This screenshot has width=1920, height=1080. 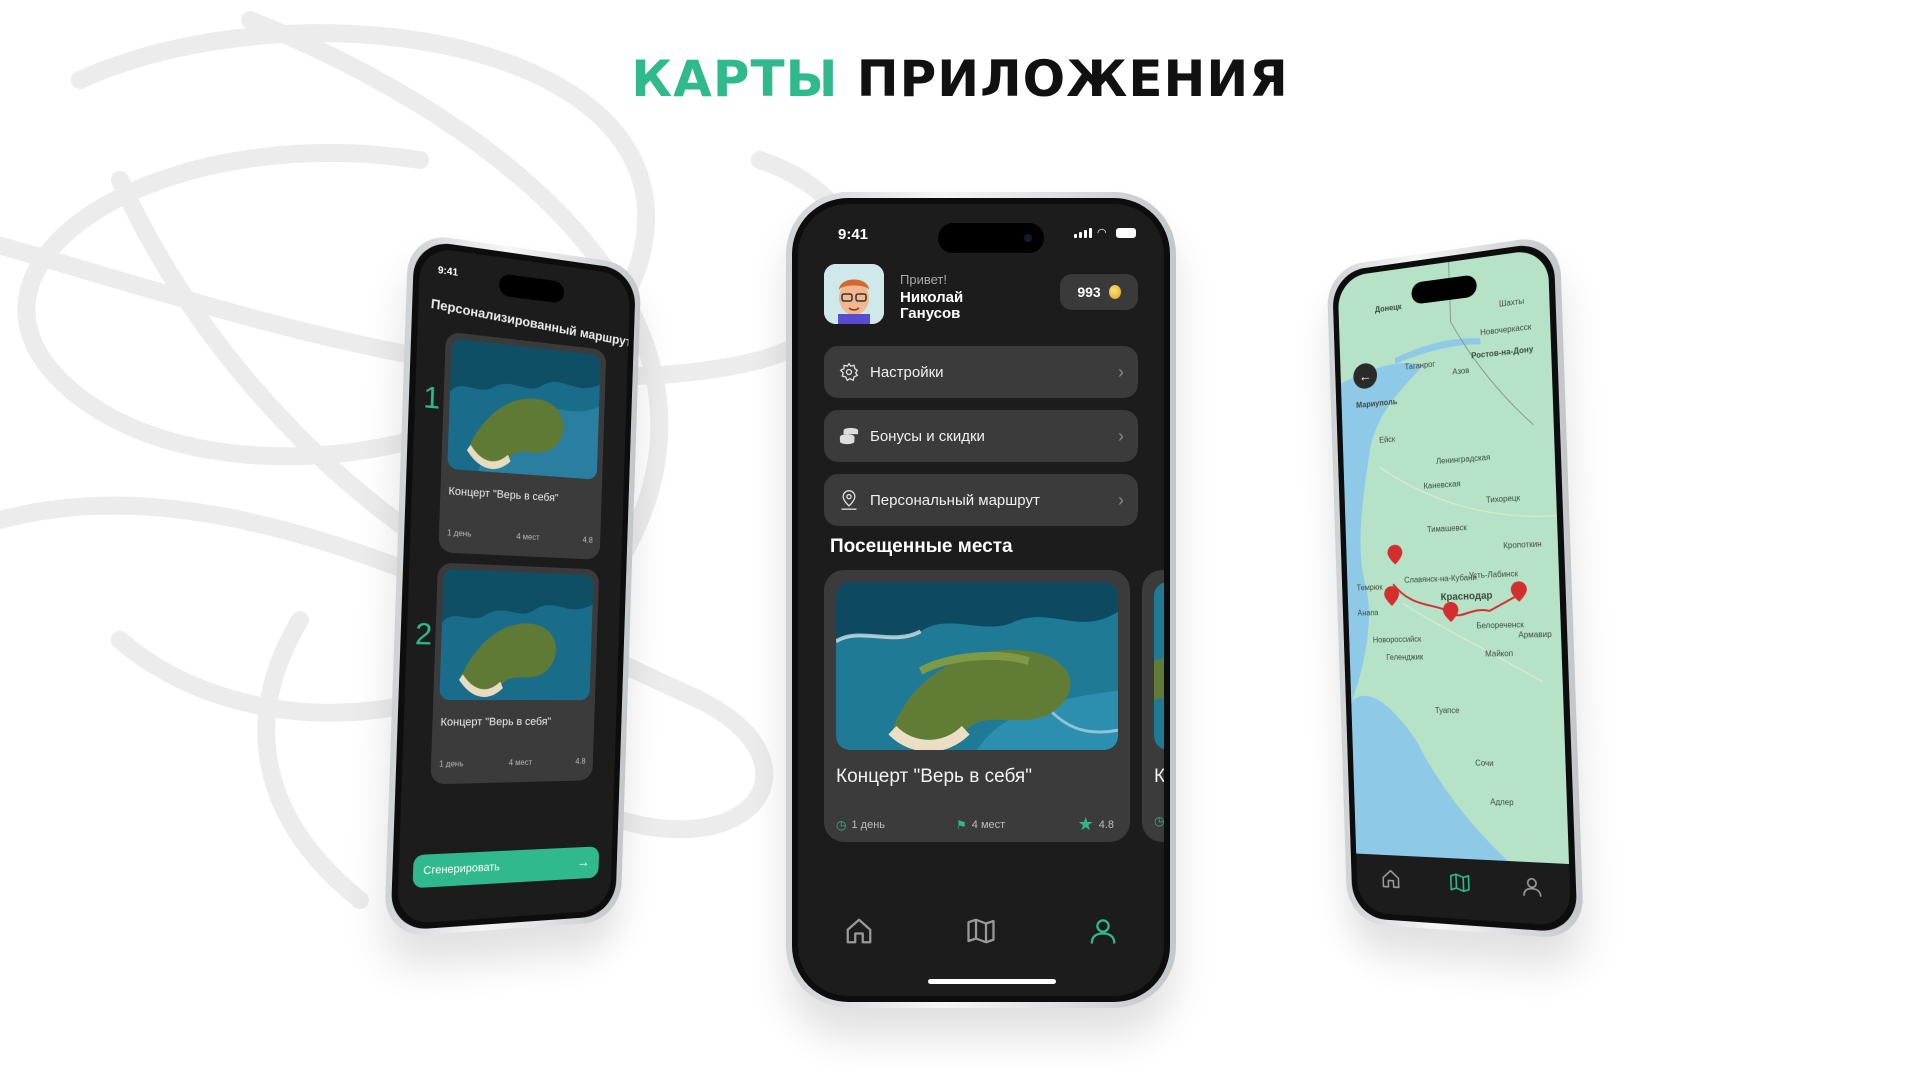 I want to click on menu-item-bonuses: Бонусы и скидки ›, so click(x=981, y=436).